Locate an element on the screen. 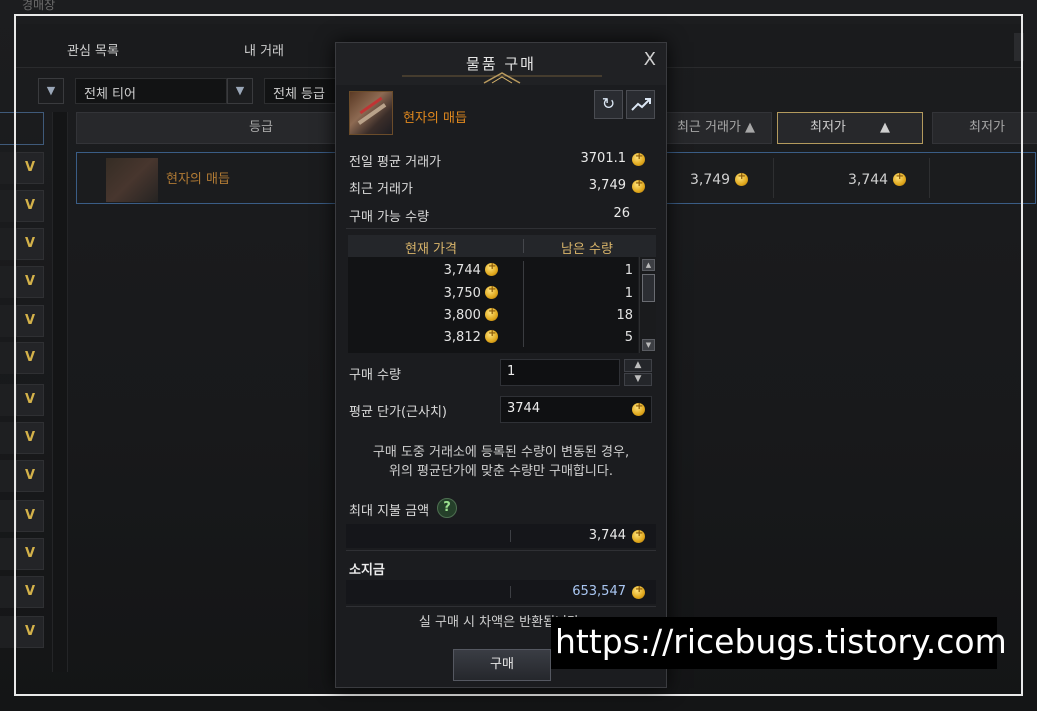 The height and width of the screenshot is (711, 1037). refresh-icon: ↻ is located at coordinates (608, 103).